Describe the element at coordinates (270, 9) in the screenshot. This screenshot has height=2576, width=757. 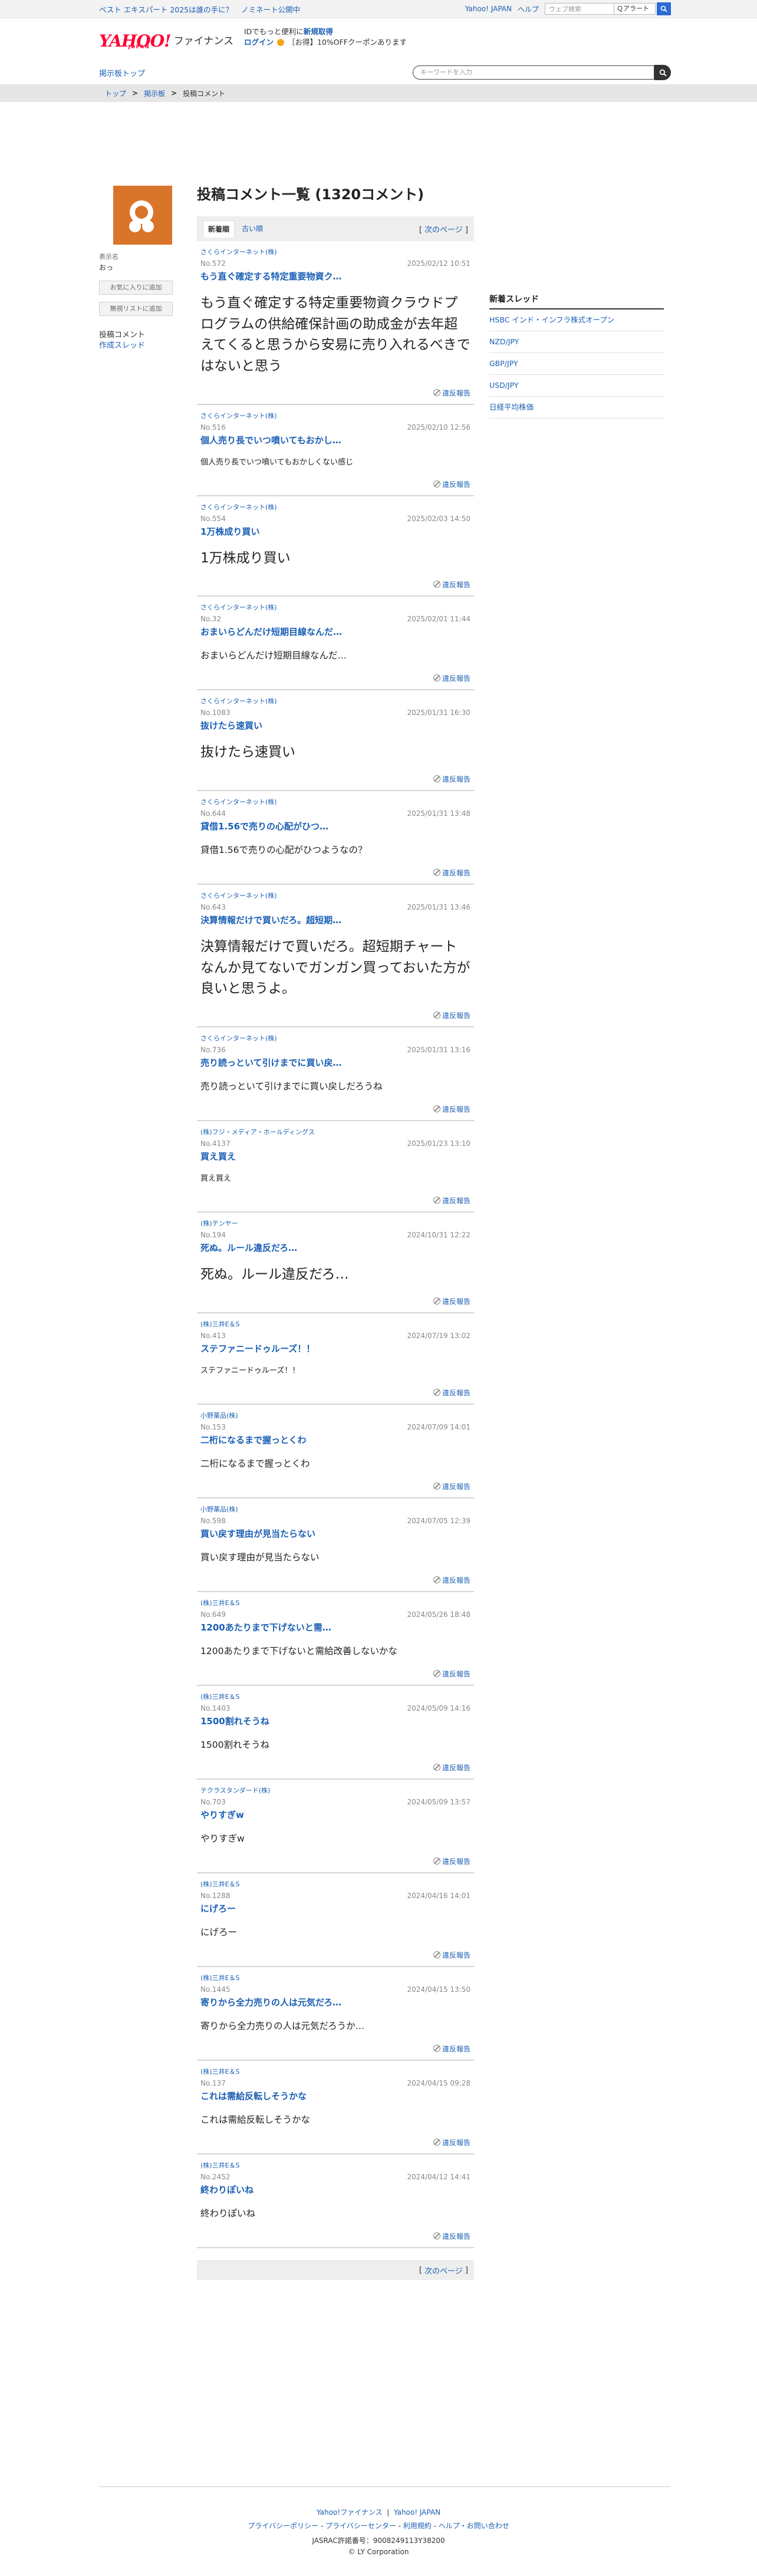
I see `promo-link-nominate: ノミネート公開中` at that location.